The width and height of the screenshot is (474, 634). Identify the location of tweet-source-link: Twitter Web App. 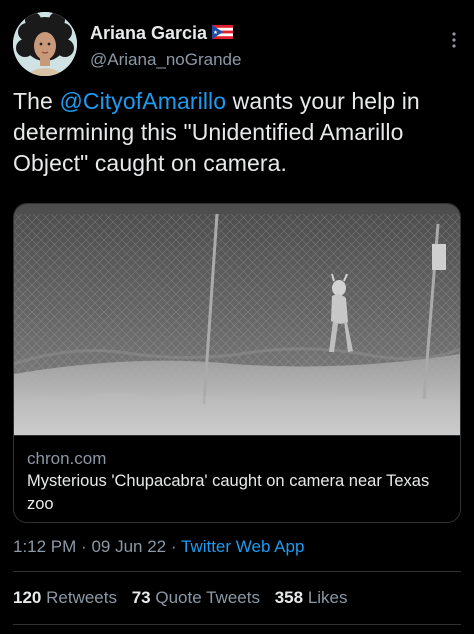
(242, 546).